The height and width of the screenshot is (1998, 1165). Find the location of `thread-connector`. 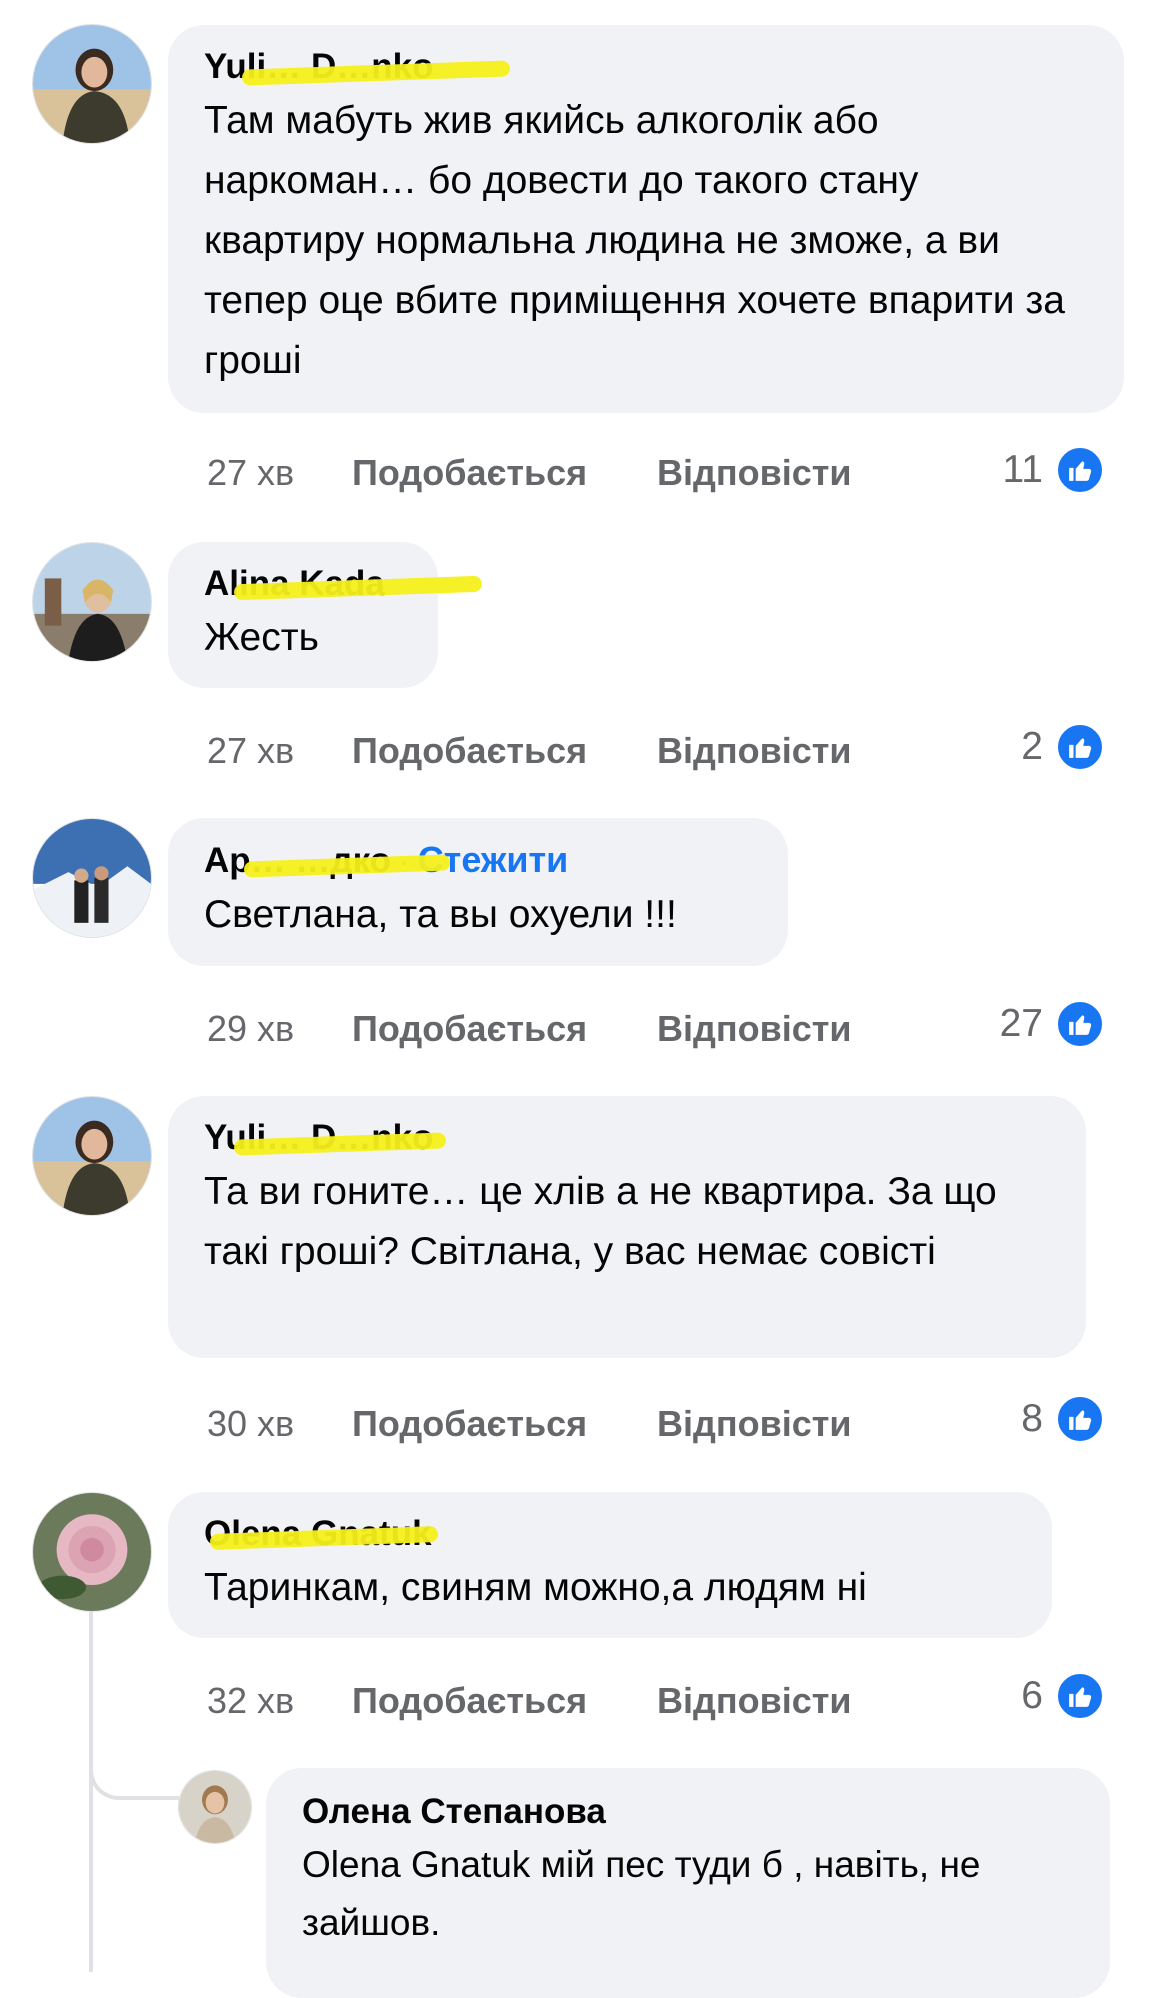

thread-connector is located at coordinates (134, 1770).